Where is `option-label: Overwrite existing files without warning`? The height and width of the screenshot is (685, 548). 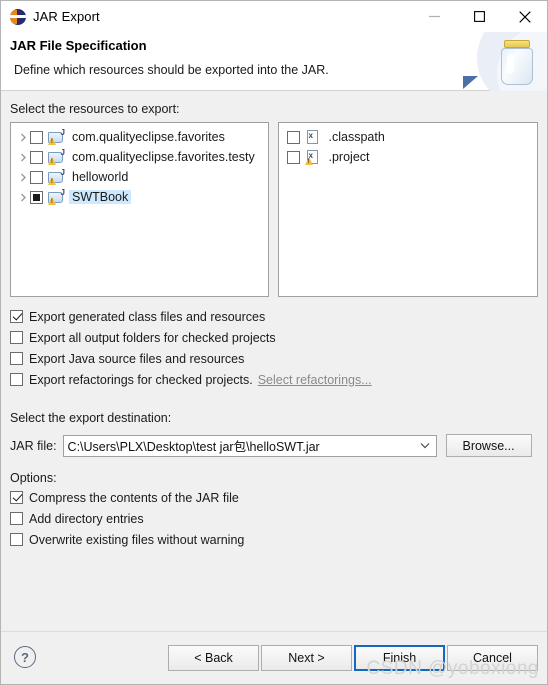
option-label: Overwrite existing files without warning is located at coordinates (137, 539).